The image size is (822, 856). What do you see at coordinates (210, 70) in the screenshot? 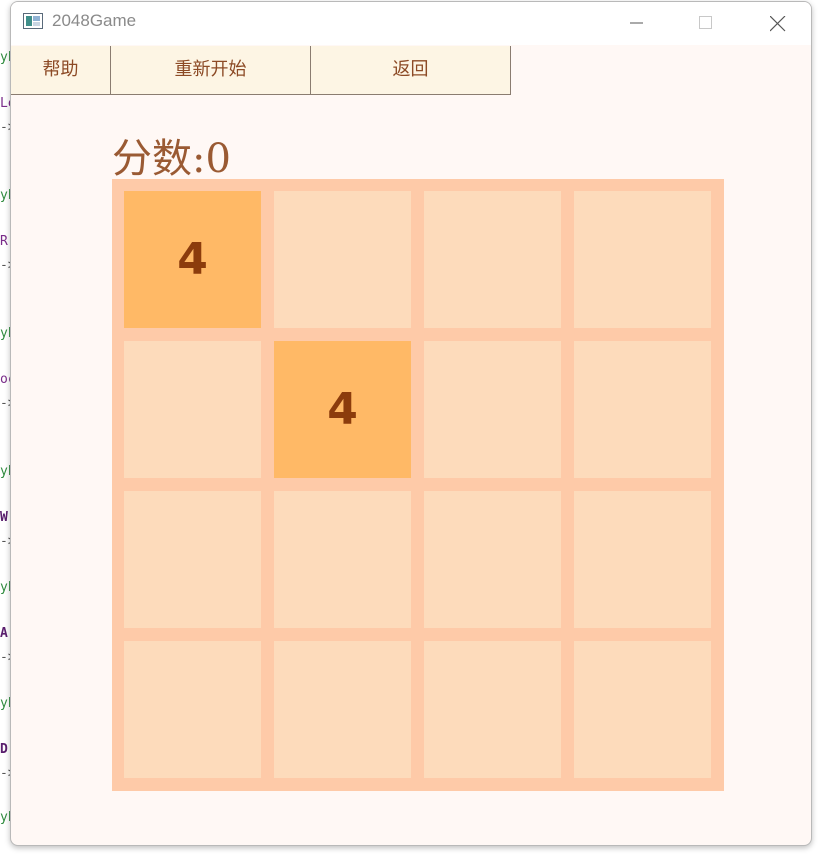
I see `restart-button: 重新开始` at bounding box center [210, 70].